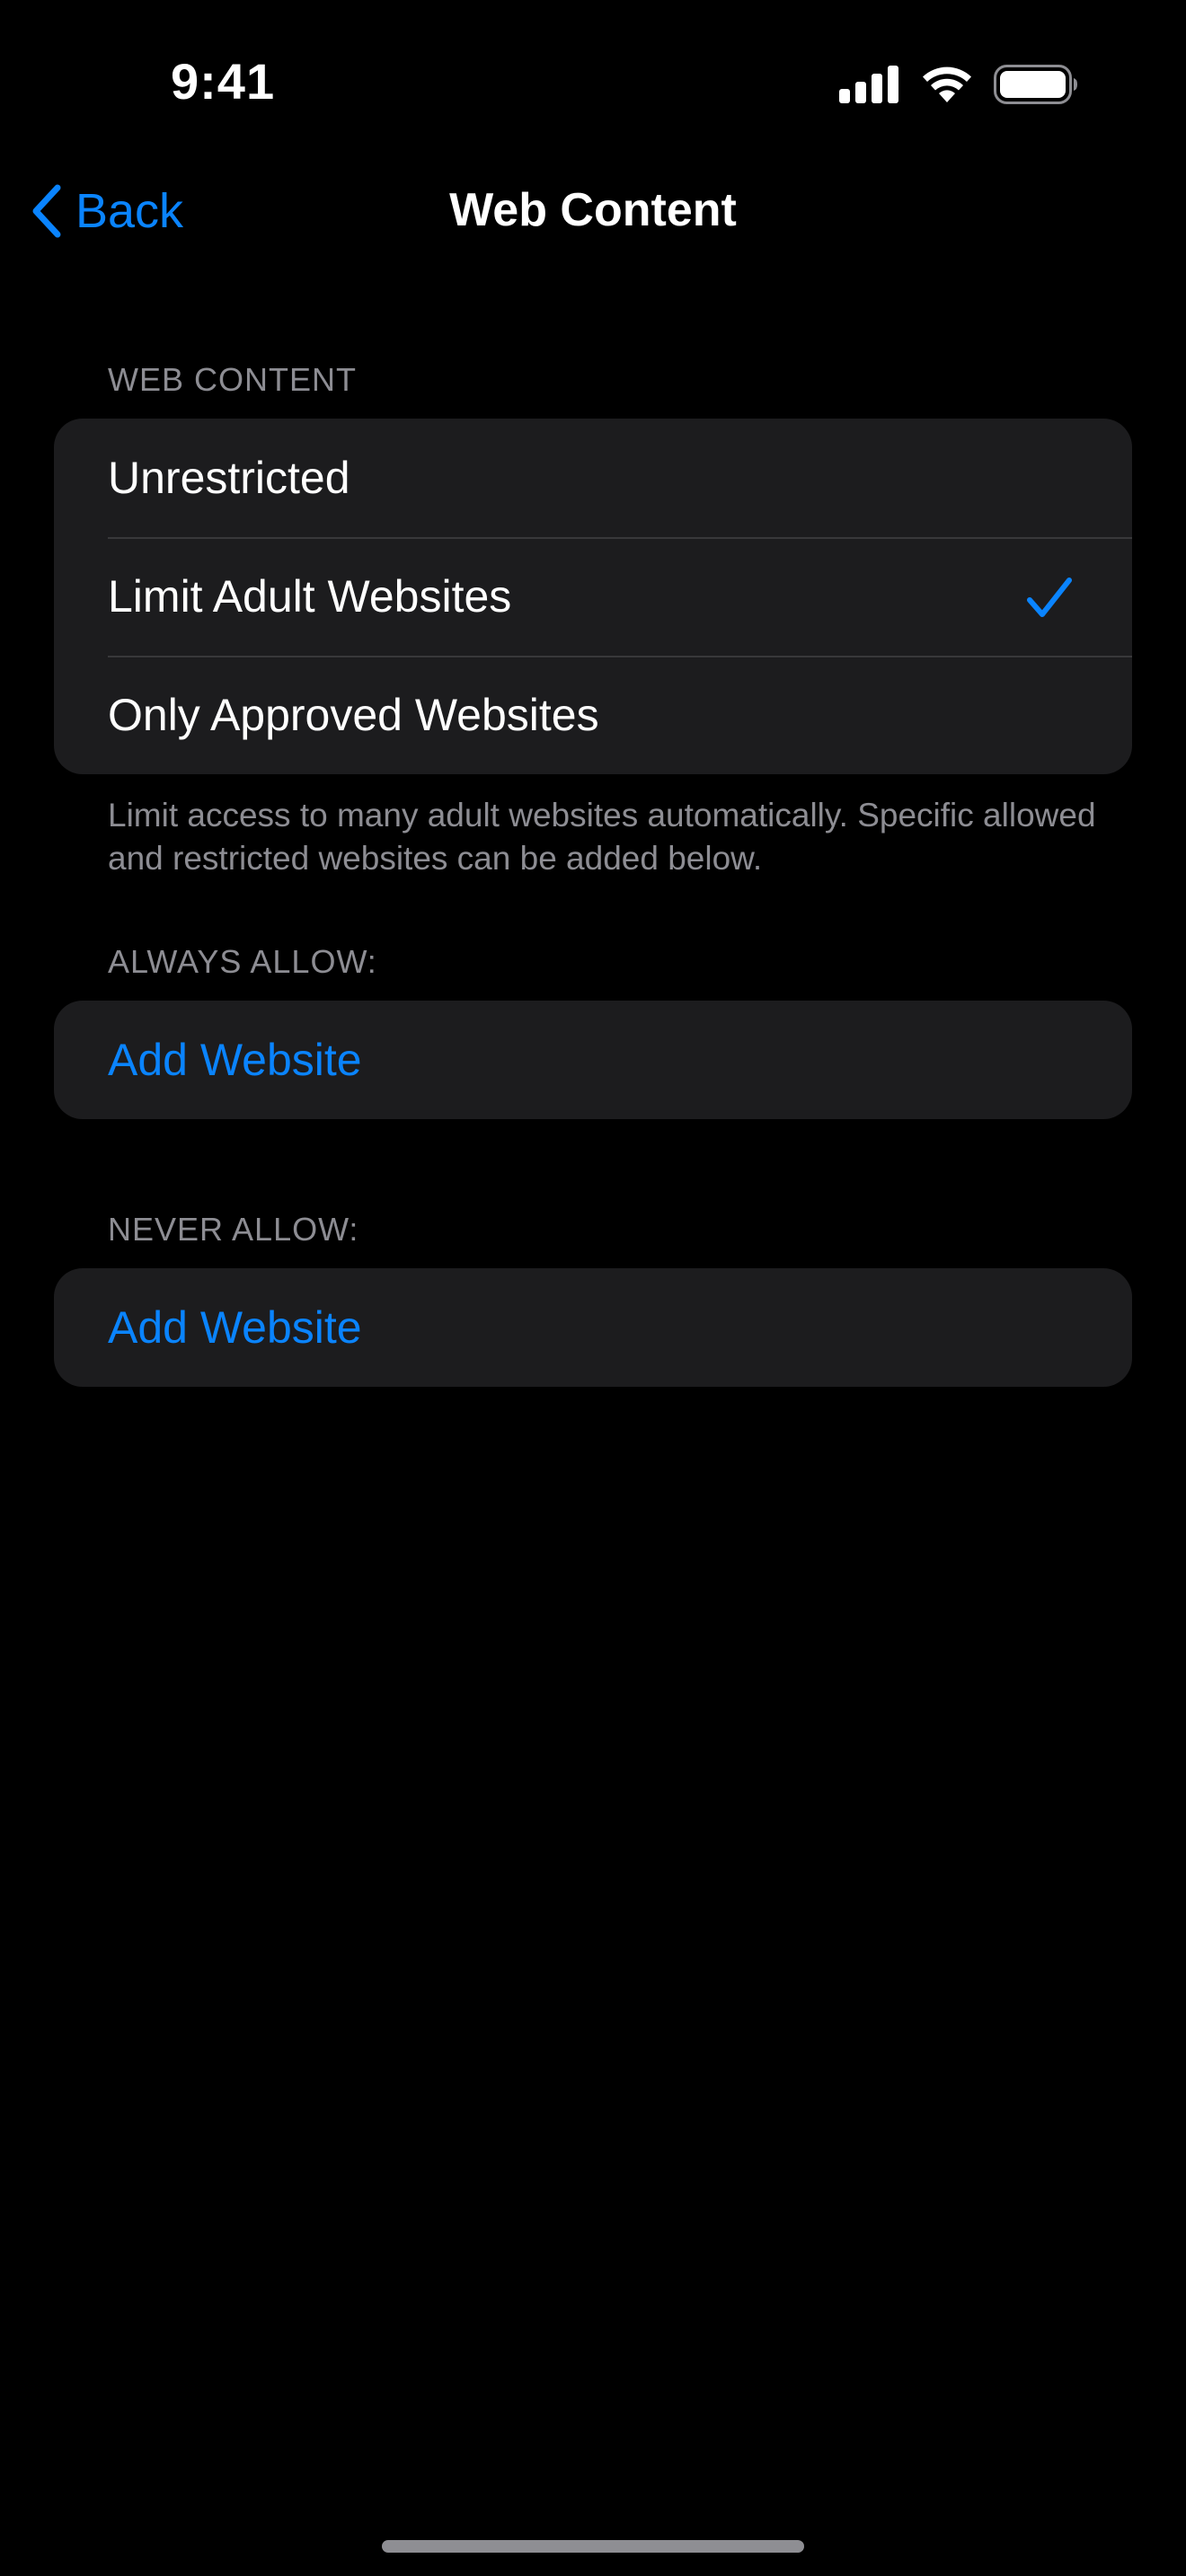 The image size is (1186, 2576). I want to click on status-icons, so click(958, 84).